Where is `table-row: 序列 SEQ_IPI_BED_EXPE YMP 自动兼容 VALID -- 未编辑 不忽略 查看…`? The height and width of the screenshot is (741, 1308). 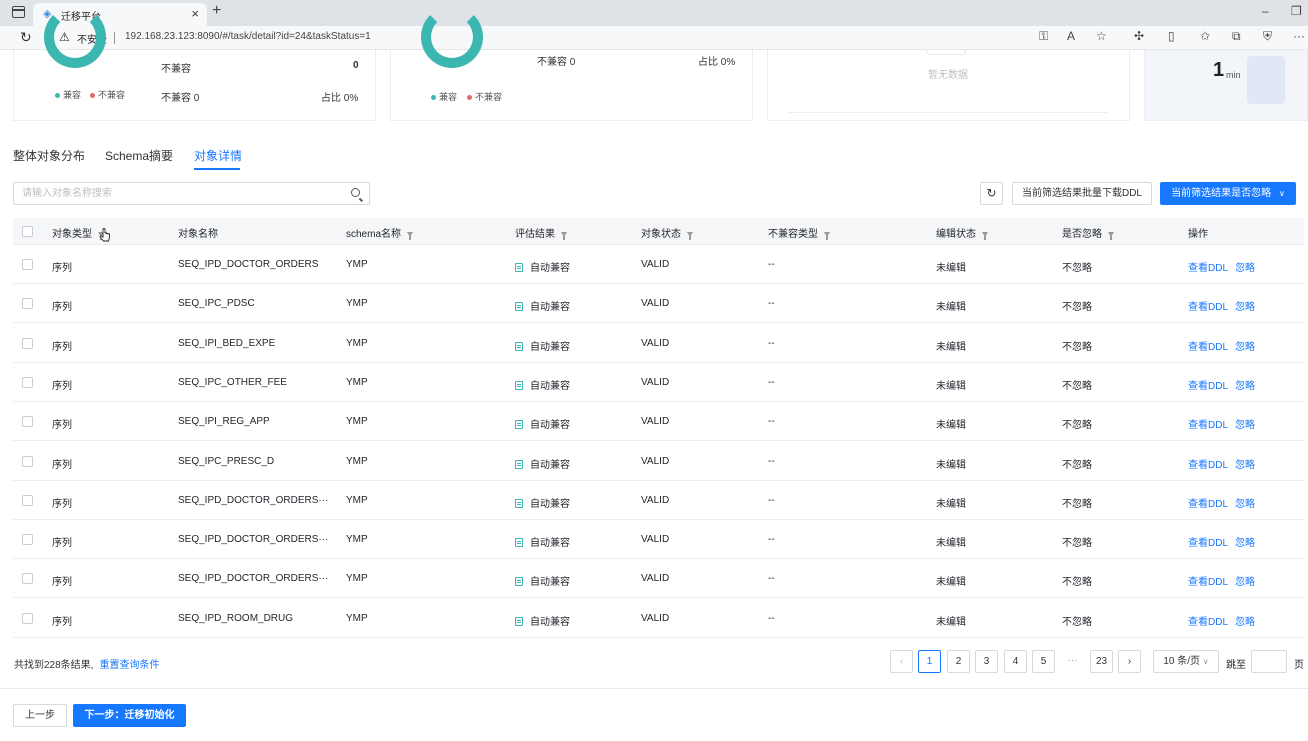
table-row: 序列 SEQ_IPI_BED_EXPE YMP 自动兼容 VALID -- 未编辑 不忽略 查看… is located at coordinates (658, 343).